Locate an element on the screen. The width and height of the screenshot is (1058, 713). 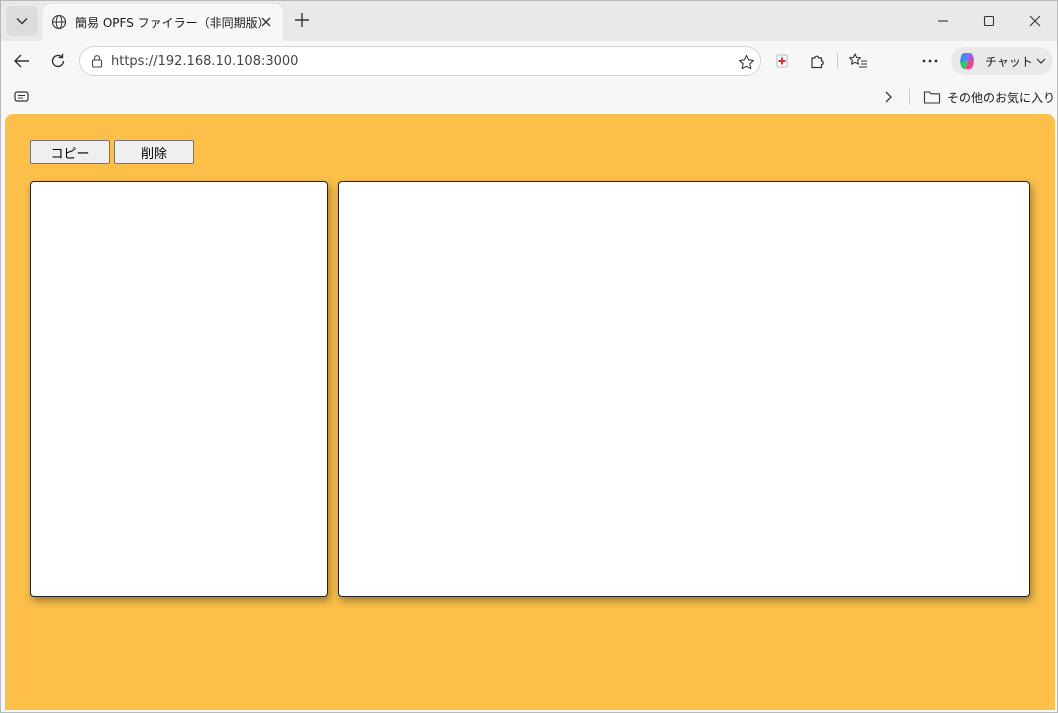
arrow-left-icon is located at coordinates (21, 61).